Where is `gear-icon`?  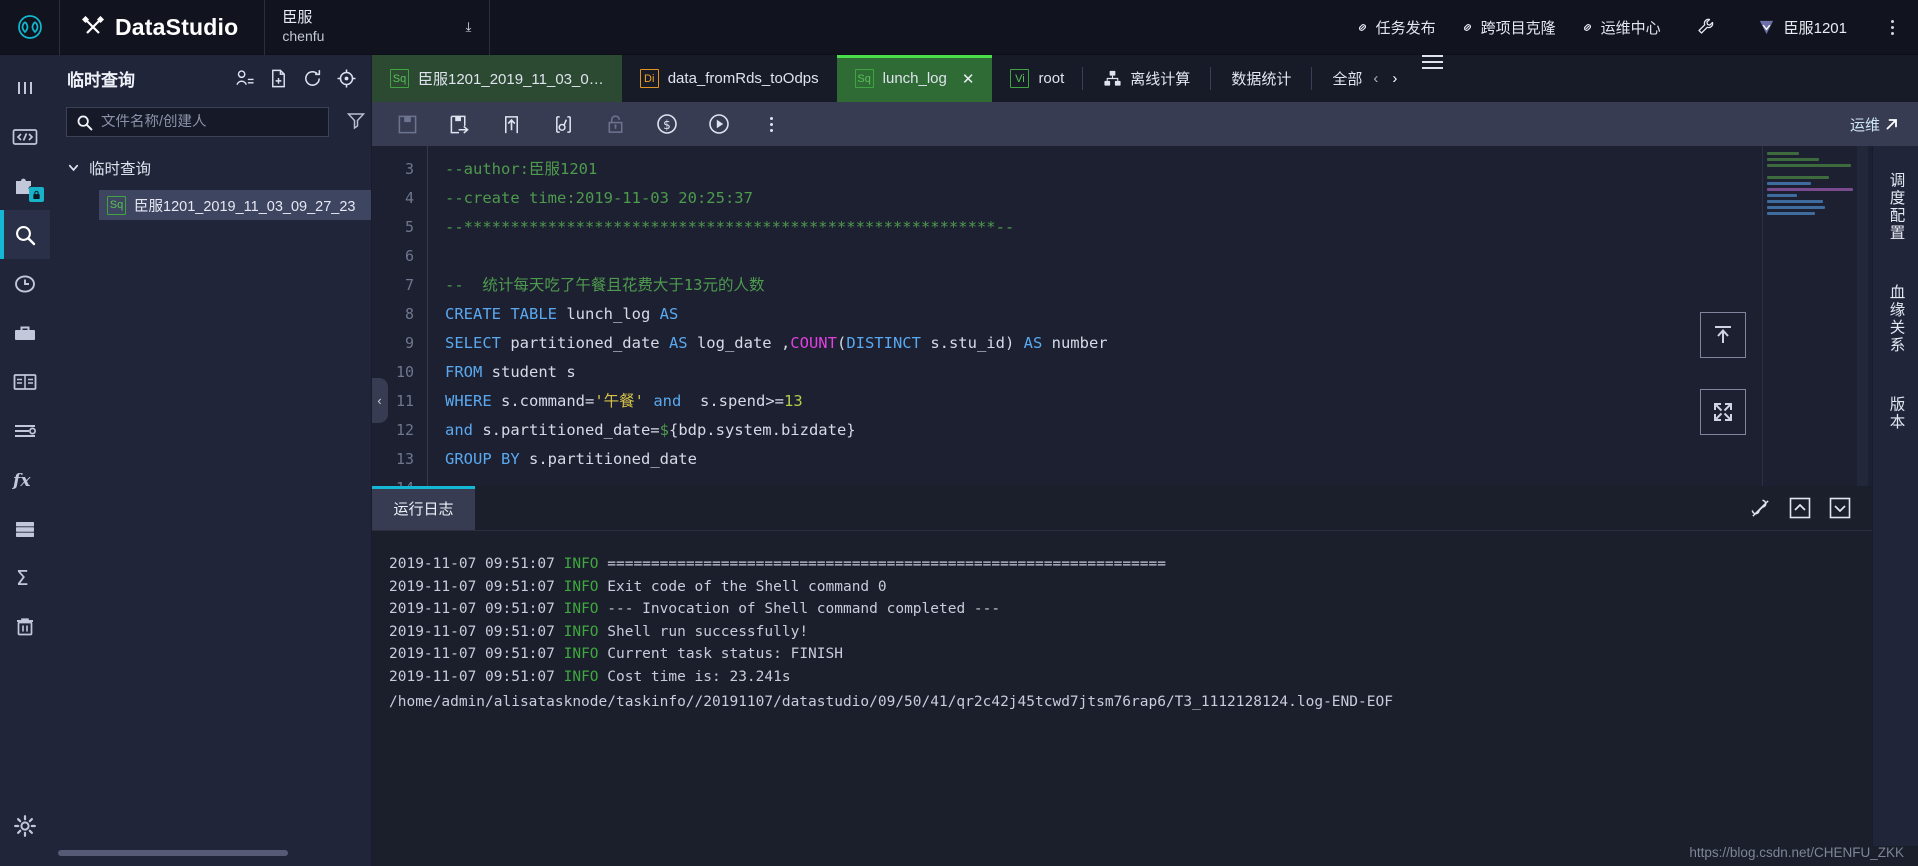
gear-icon is located at coordinates (25, 825).